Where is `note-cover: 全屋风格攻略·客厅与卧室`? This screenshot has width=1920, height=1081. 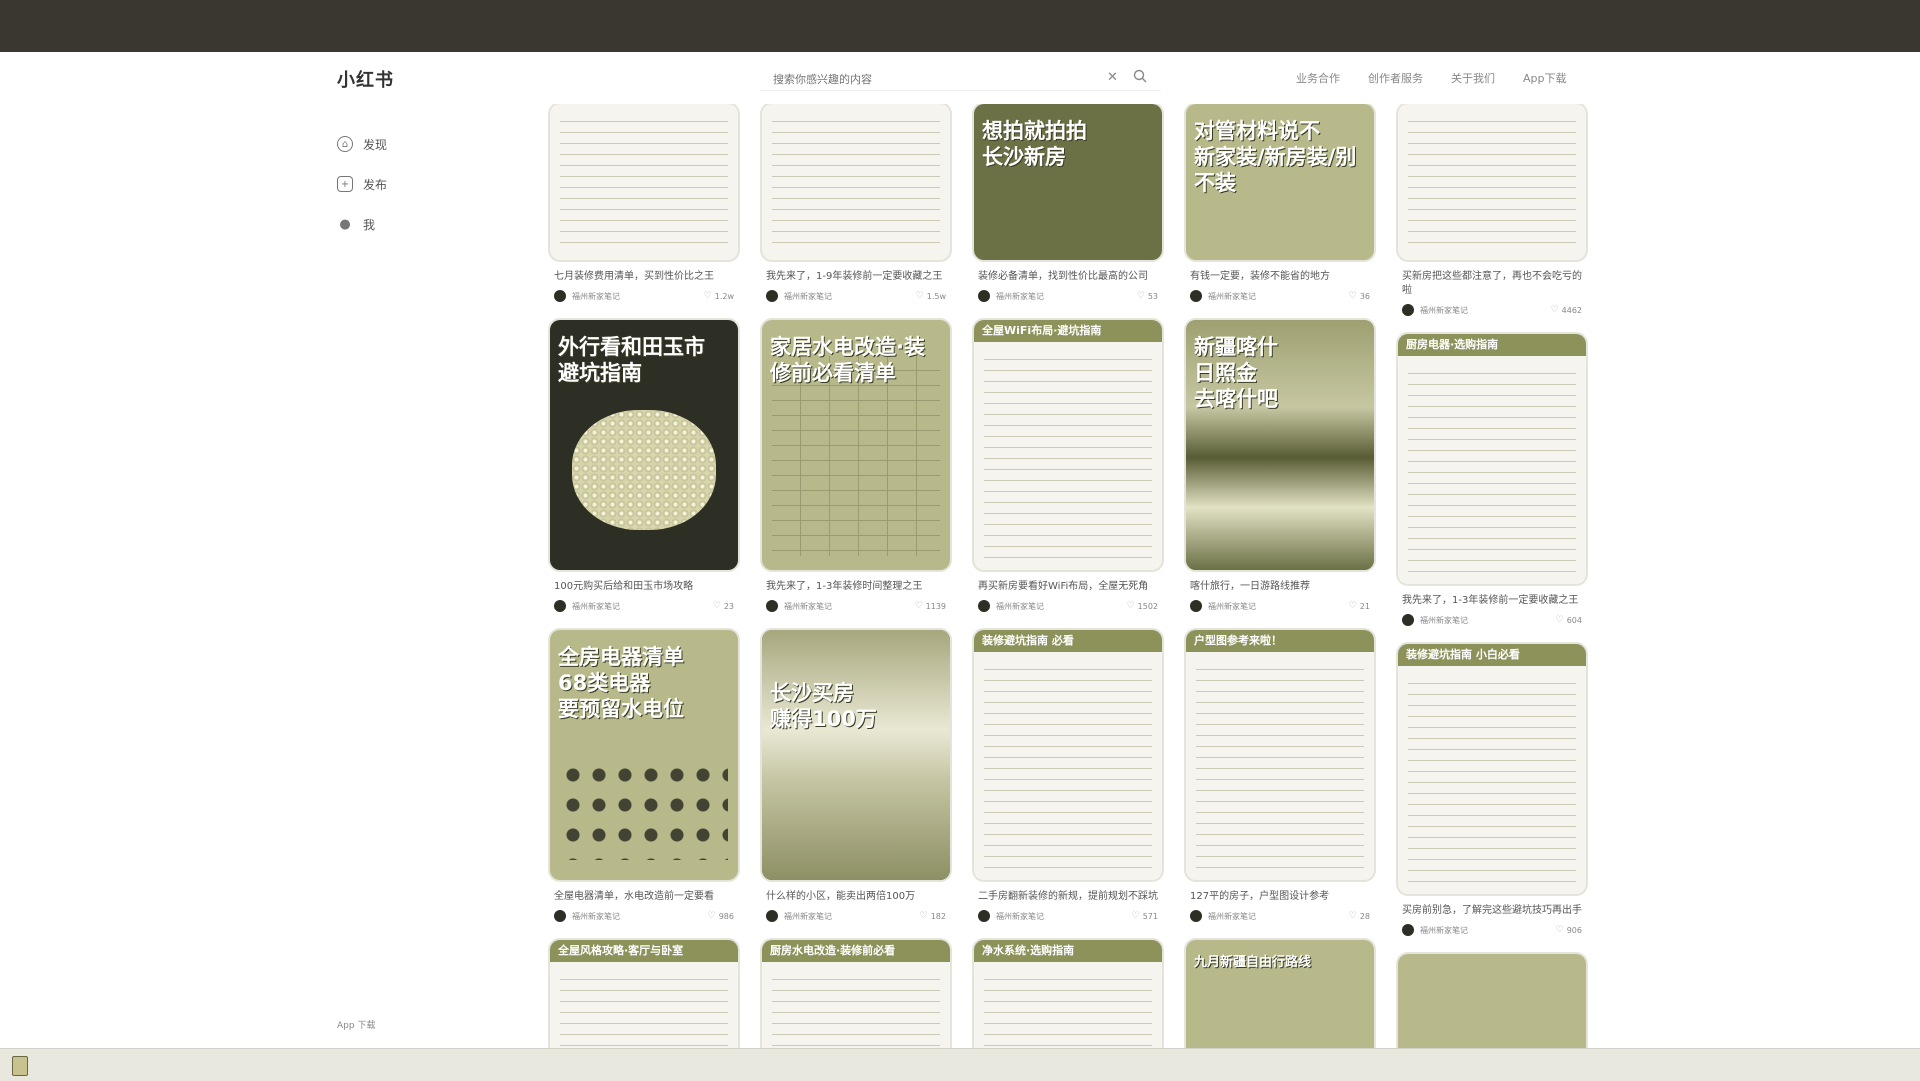
note-cover: 全屋风格攻略·客厅与卧室 is located at coordinates (644, 994).